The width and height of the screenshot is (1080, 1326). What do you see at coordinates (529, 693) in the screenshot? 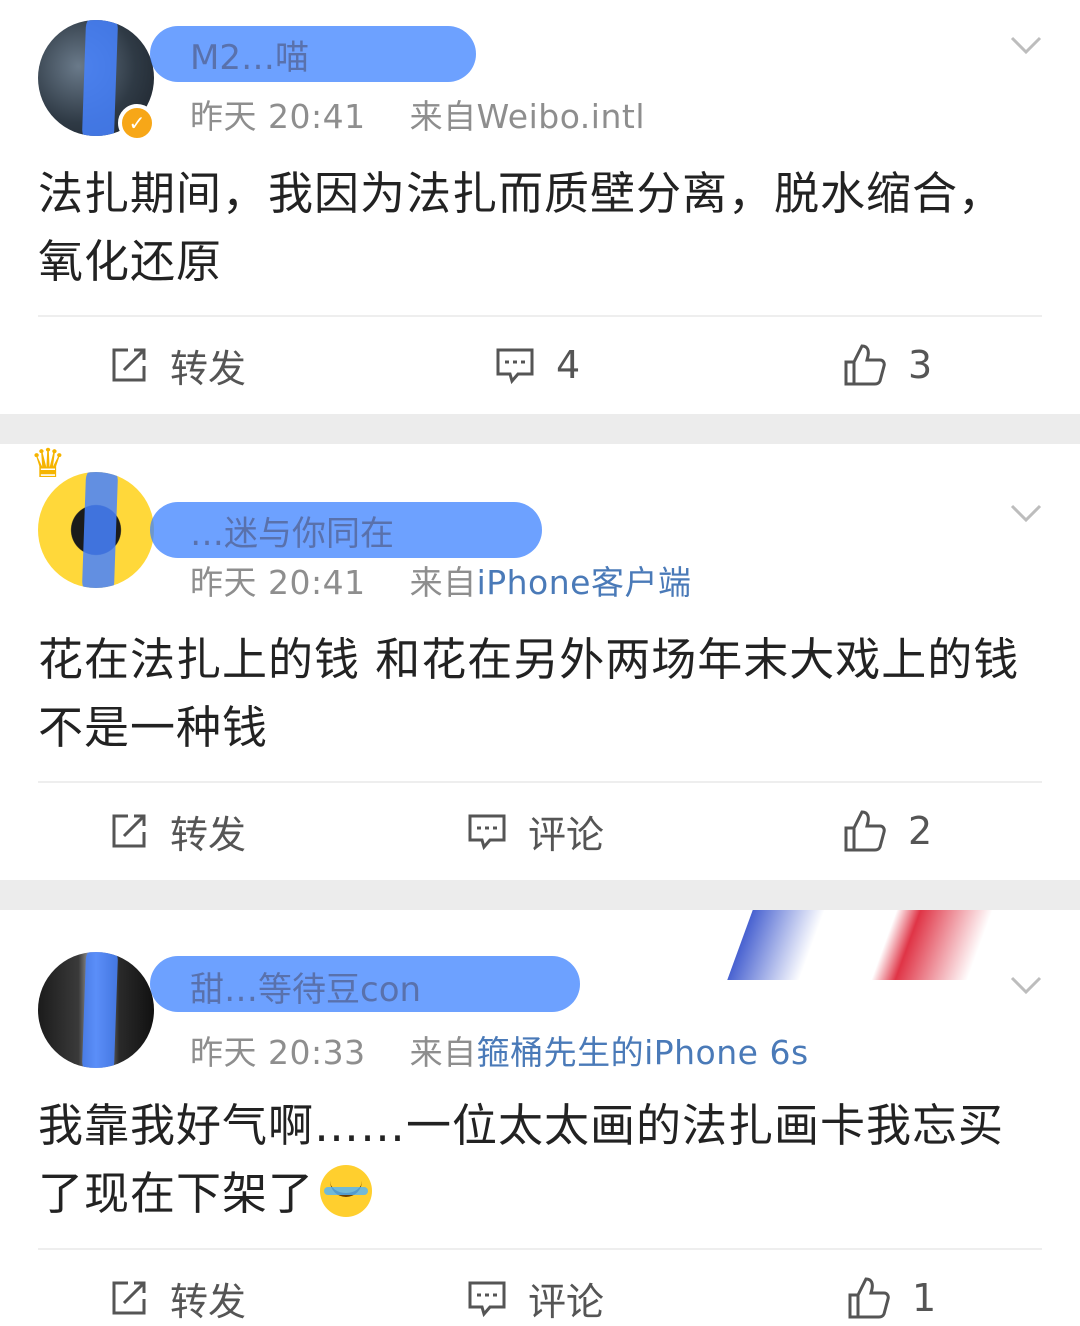
I see `comment-text: 花在法扎上的钱 和花在另外两场年末大戏上的钱 不是一种钱` at bounding box center [529, 693].